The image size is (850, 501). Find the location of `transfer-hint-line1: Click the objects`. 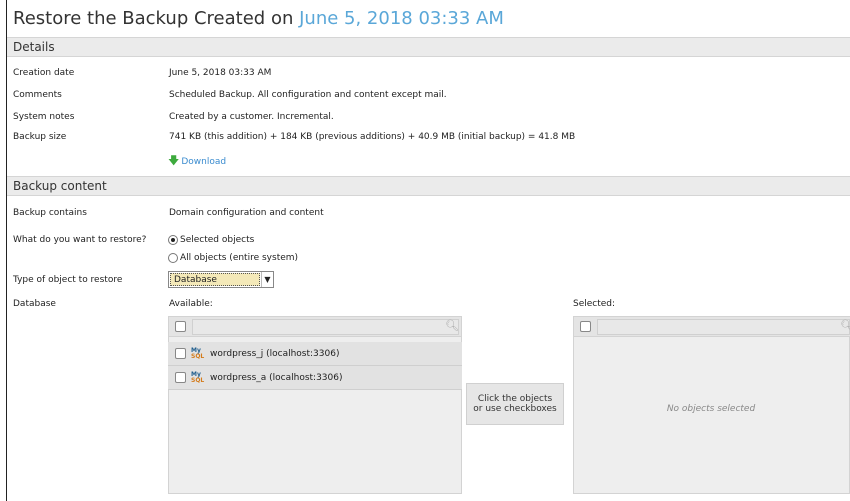

transfer-hint-line1: Click the objects is located at coordinates (515, 399).